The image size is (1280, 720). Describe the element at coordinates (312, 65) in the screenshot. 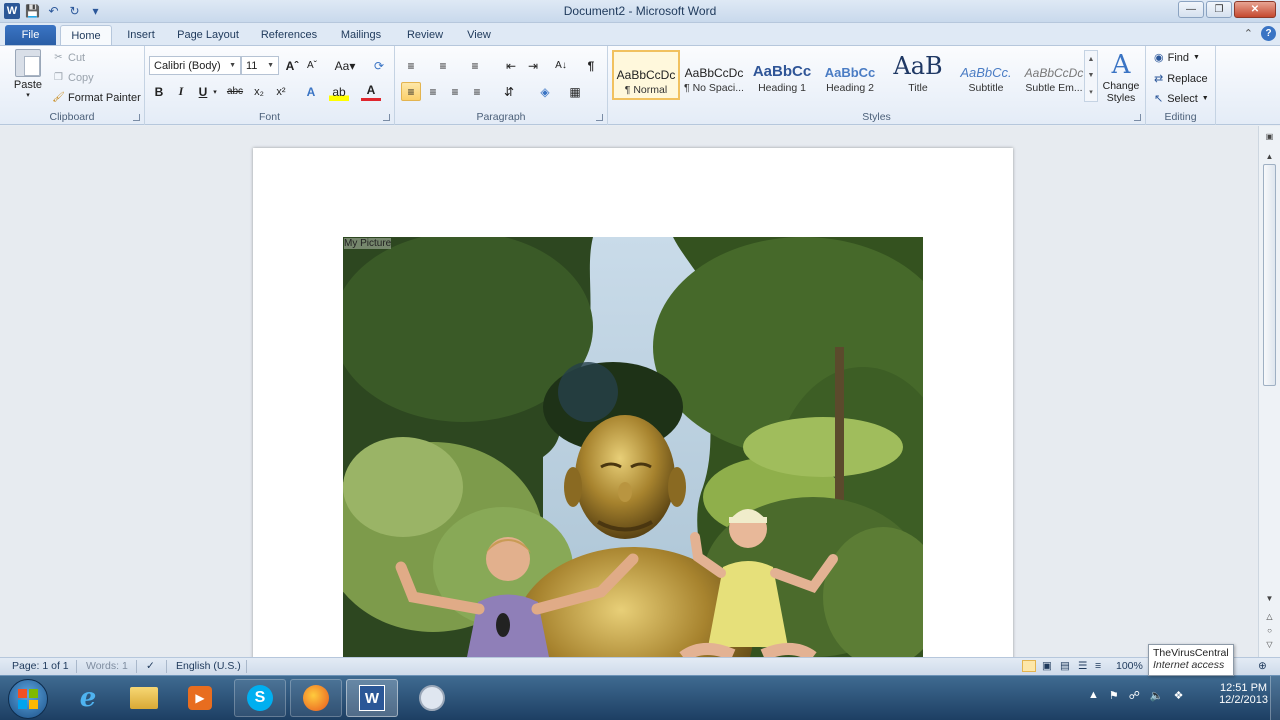

I see `shrink-font-button: Aˇ` at that location.